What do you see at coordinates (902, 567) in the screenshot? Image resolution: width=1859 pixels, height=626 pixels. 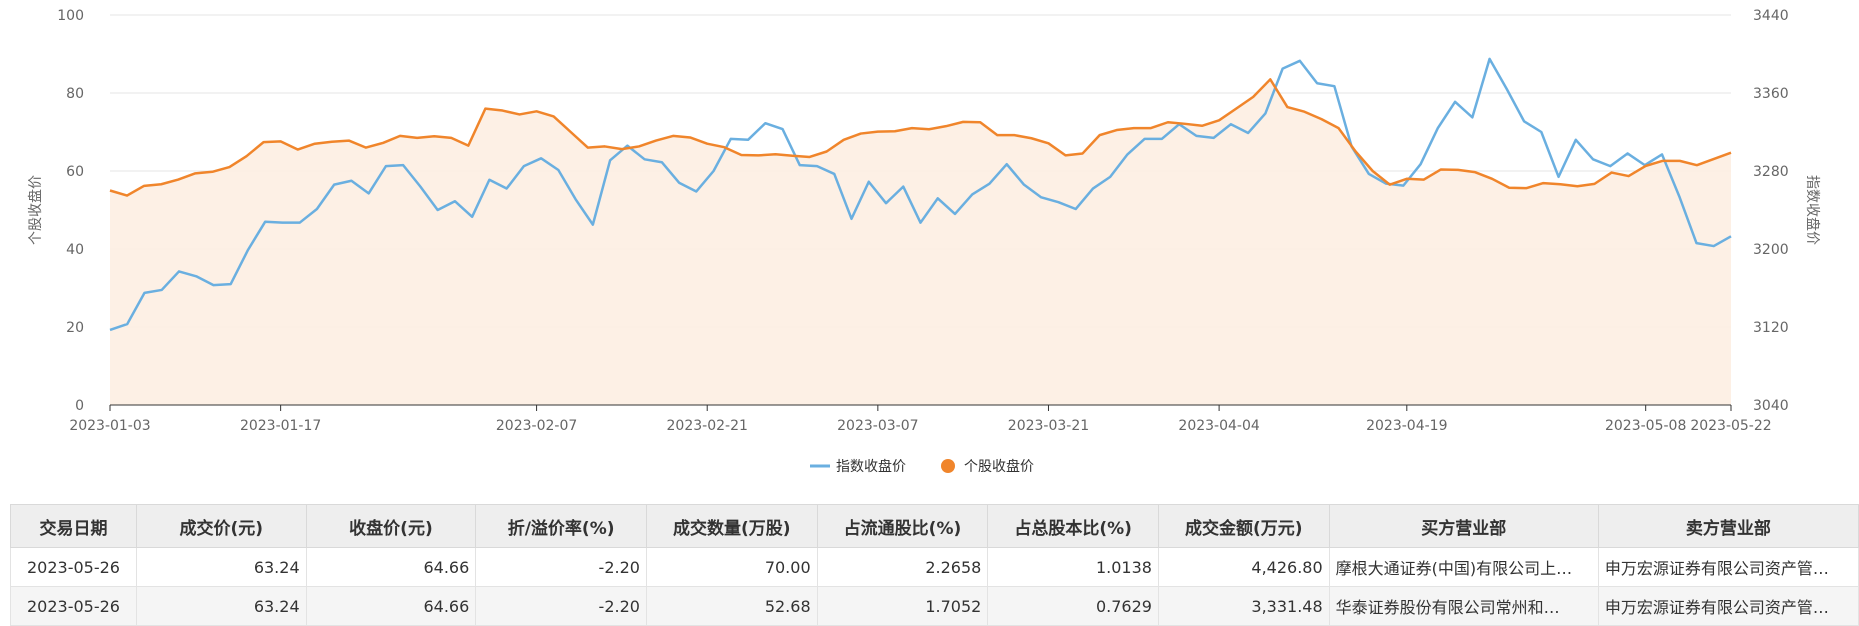 I see `cell-float-ratio: 2.2658` at bounding box center [902, 567].